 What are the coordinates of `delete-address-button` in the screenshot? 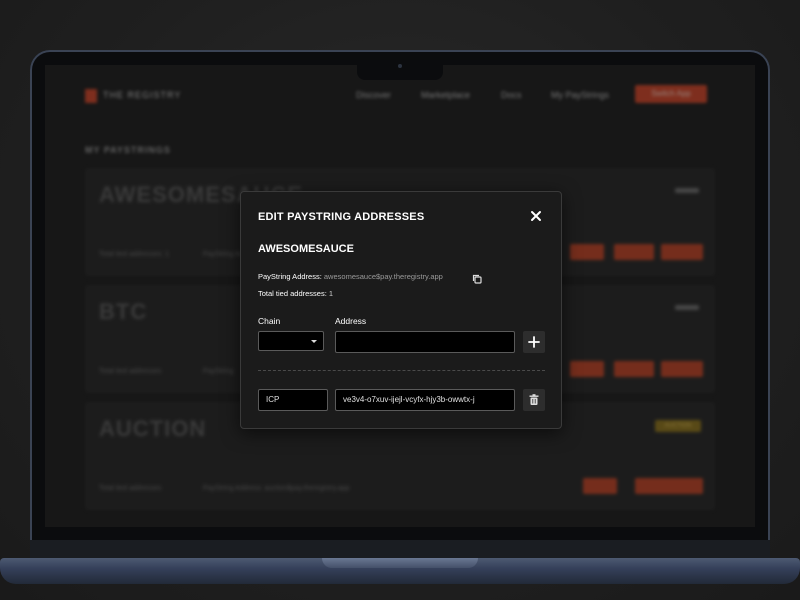 It's located at (534, 400).